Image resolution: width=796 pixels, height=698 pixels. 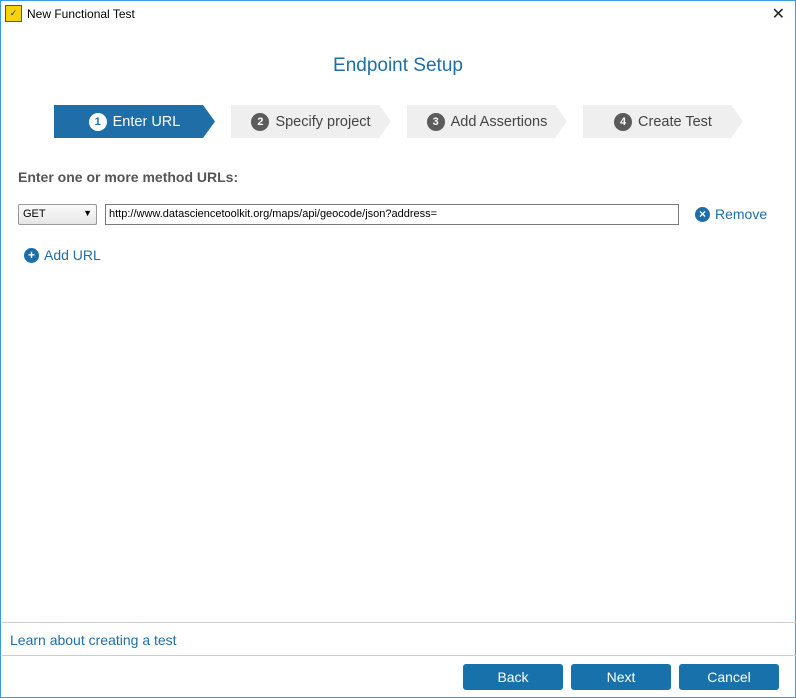 I want to click on method-value: GET, so click(x=34, y=214).